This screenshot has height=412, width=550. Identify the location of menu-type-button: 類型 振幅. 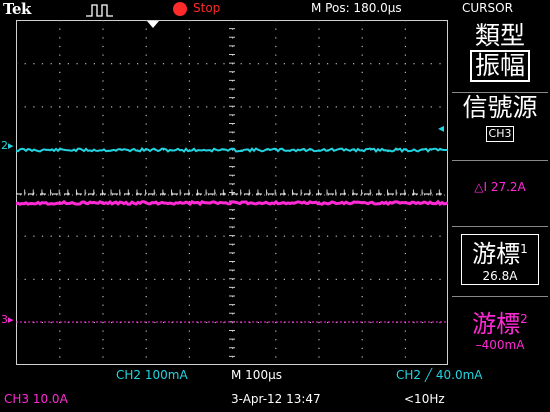
(500, 52).